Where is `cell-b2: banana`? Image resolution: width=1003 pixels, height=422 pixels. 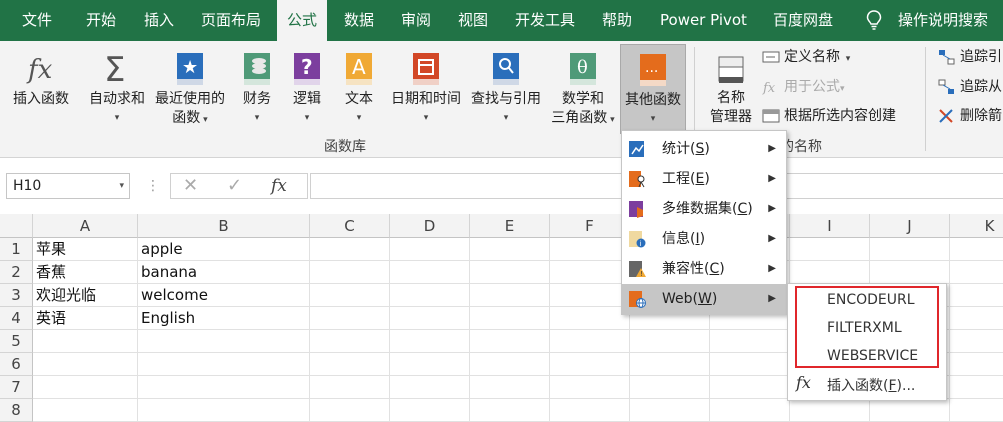
cell-b2: banana is located at coordinates (224, 272).